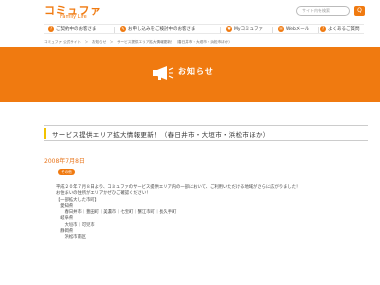 This screenshot has height=285, width=380. I want to click on article-title-box: サービス提供エリア拡大情報更新！（春日井市・大垣市・浜松市ほか）, so click(206, 133).